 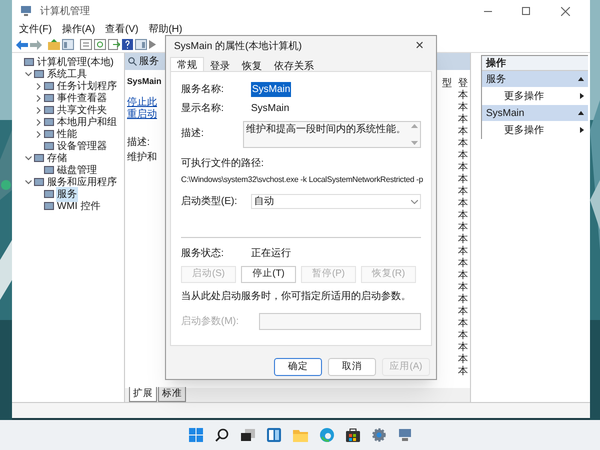 I want to click on panel-title: 服务, so click(x=149, y=62).